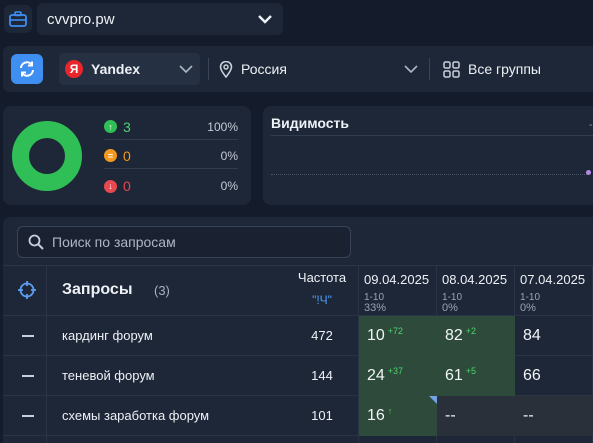 Image resolution: width=593 pixels, height=443 pixels. I want to click on position-delta: +5, so click(471, 371).